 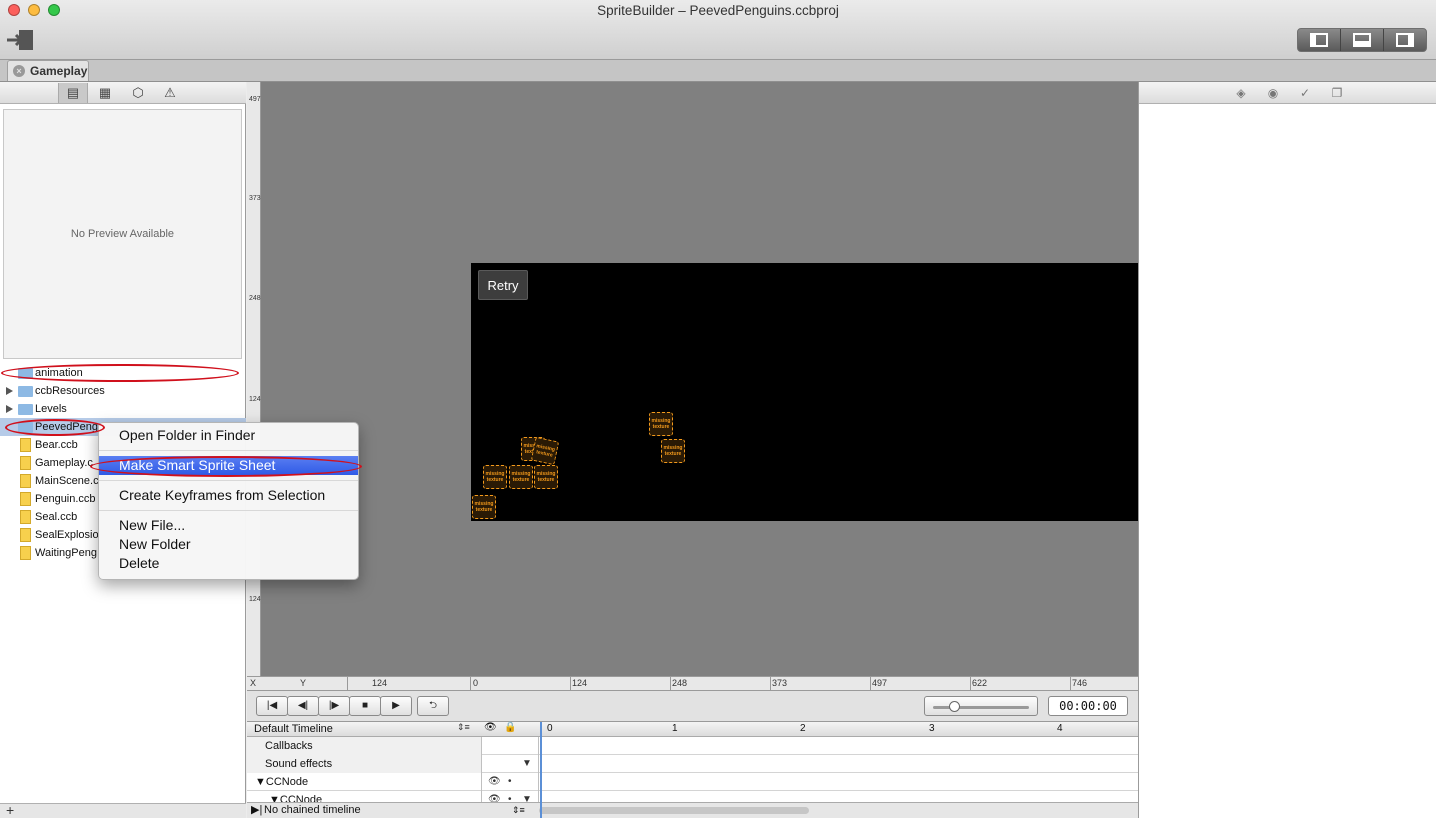 What do you see at coordinates (932, 728) in the screenshot?
I see `timeline-tick: 3` at bounding box center [932, 728].